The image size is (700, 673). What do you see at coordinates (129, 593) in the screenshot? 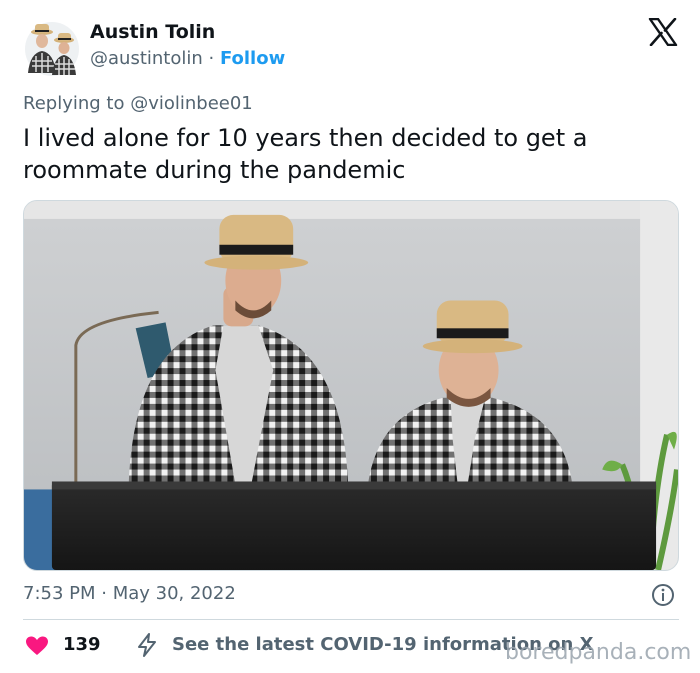
I see `tweet-timestamp: 7:53 PM · May 30, 2022` at bounding box center [129, 593].